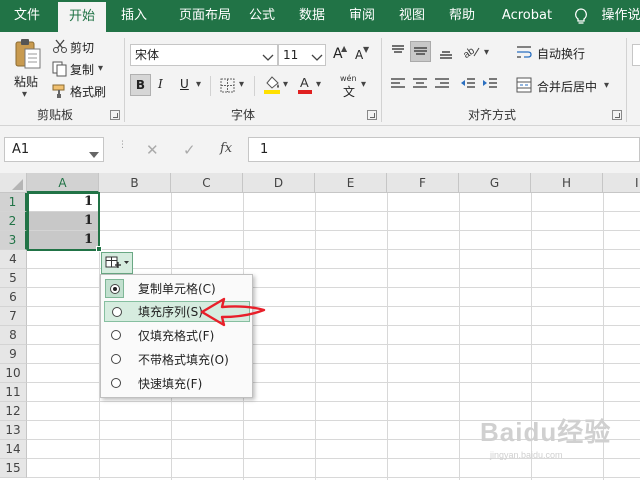  I want to click on phonetic-dropdown-icon: ▾, so click(363, 84).